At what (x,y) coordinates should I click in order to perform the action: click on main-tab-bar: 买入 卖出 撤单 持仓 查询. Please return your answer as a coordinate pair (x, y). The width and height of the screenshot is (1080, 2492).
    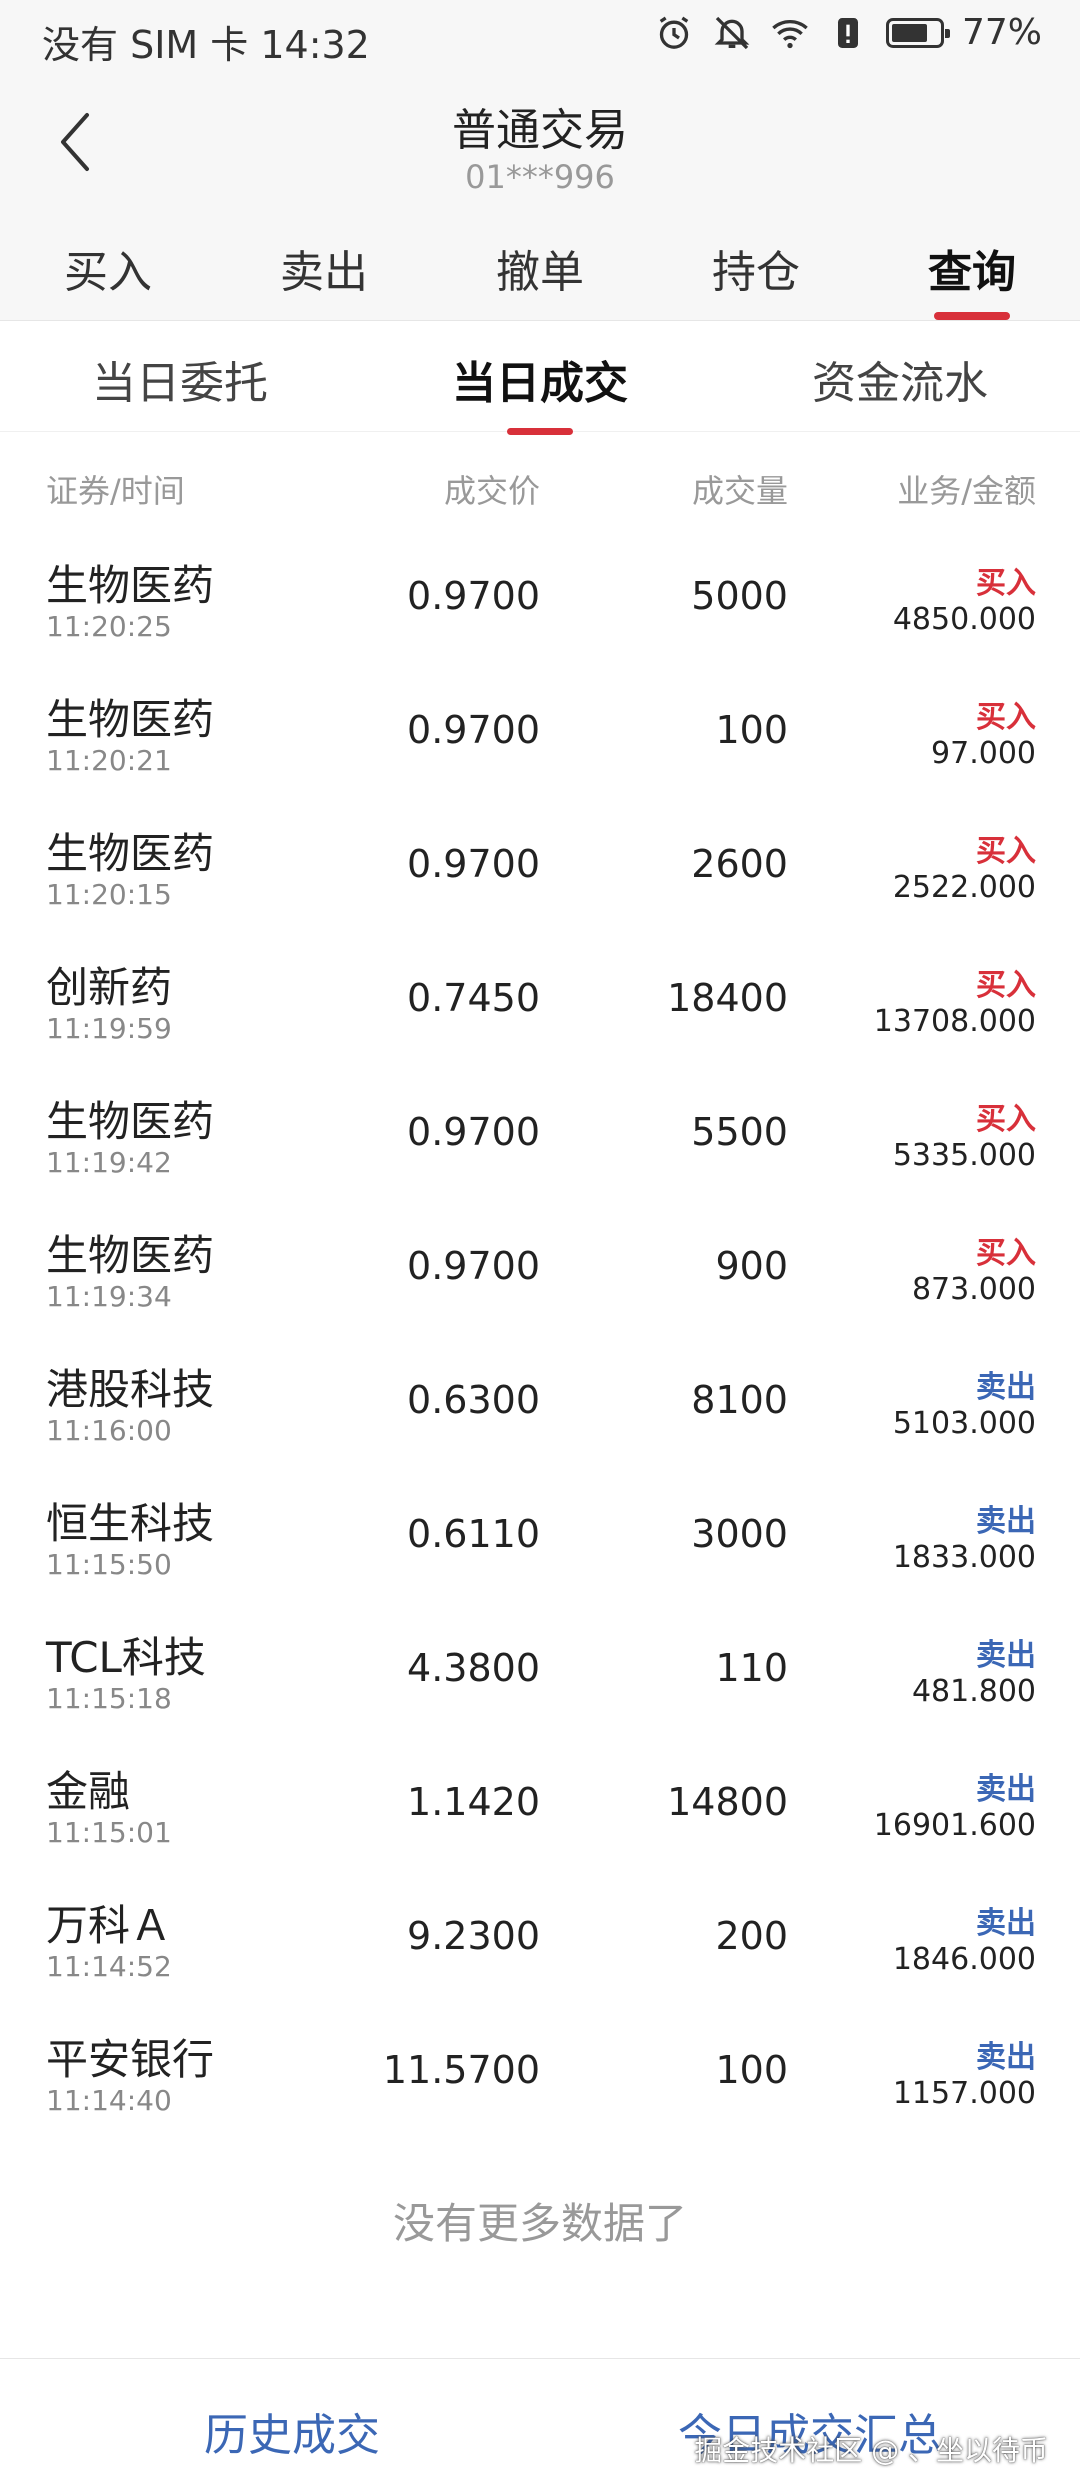
    Looking at the image, I should click on (540, 265).